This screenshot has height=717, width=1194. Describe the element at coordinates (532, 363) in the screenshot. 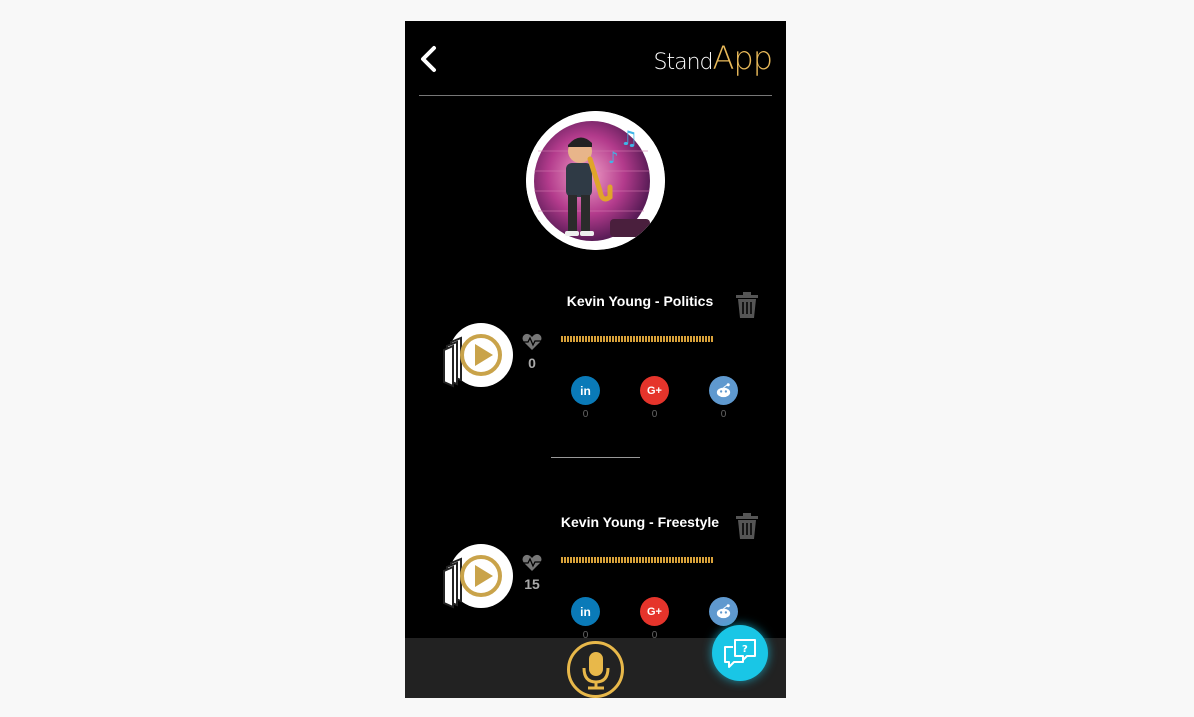

I see `like-count: 0` at that location.